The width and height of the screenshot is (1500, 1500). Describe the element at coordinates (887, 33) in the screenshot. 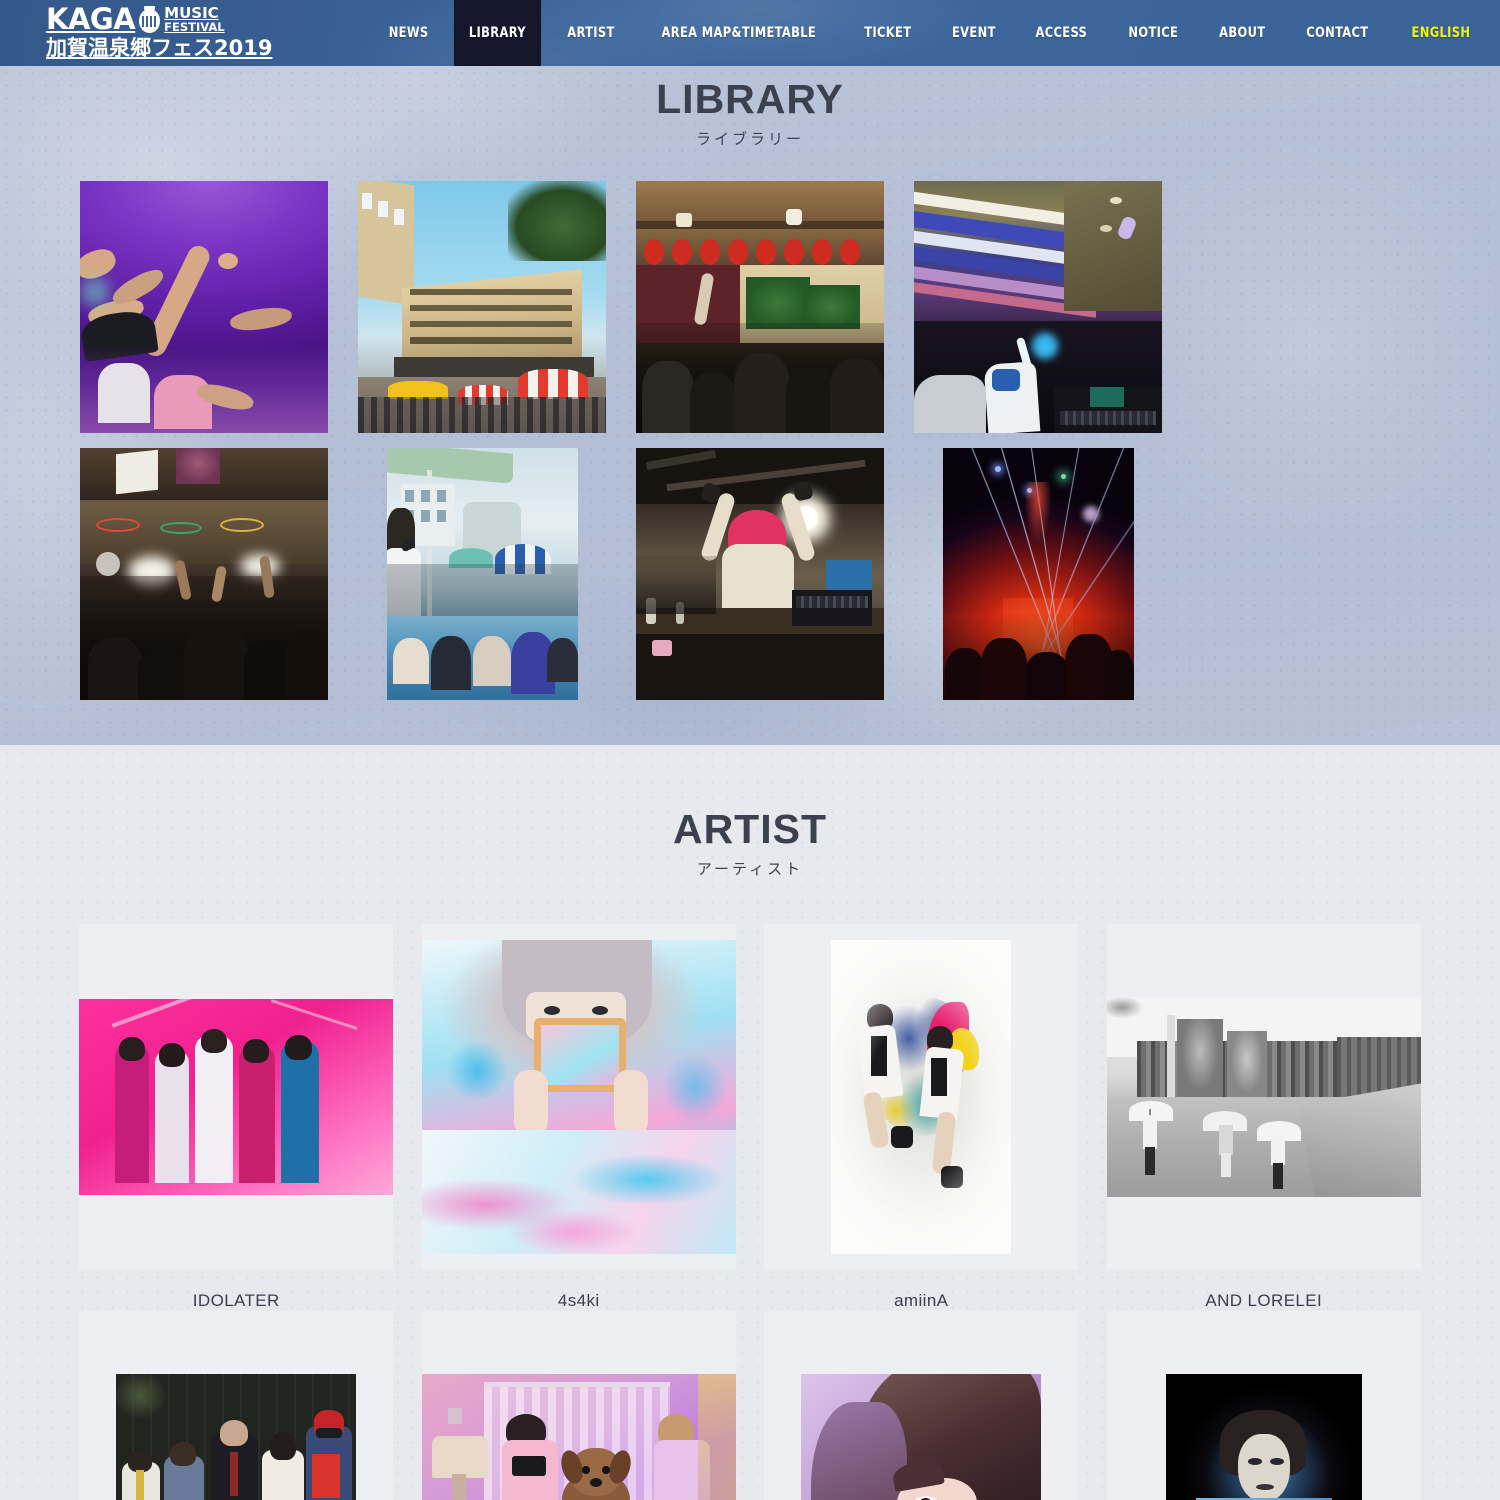

I see `nav-item-ticket: TICKET` at that location.